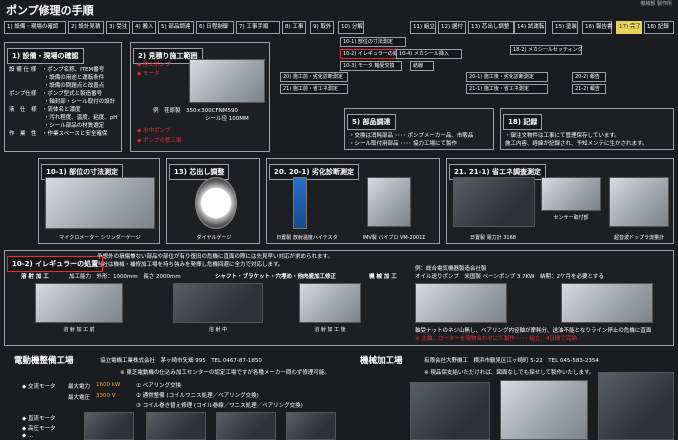 The height and width of the screenshot is (440, 678). What do you see at coordinates (227, 119) in the screenshot?
I see `p2-example2: シール径 100MM` at bounding box center [227, 119].